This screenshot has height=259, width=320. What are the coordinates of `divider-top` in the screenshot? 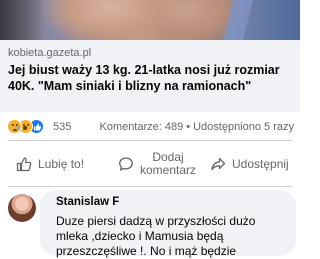 It's located at (150, 140).